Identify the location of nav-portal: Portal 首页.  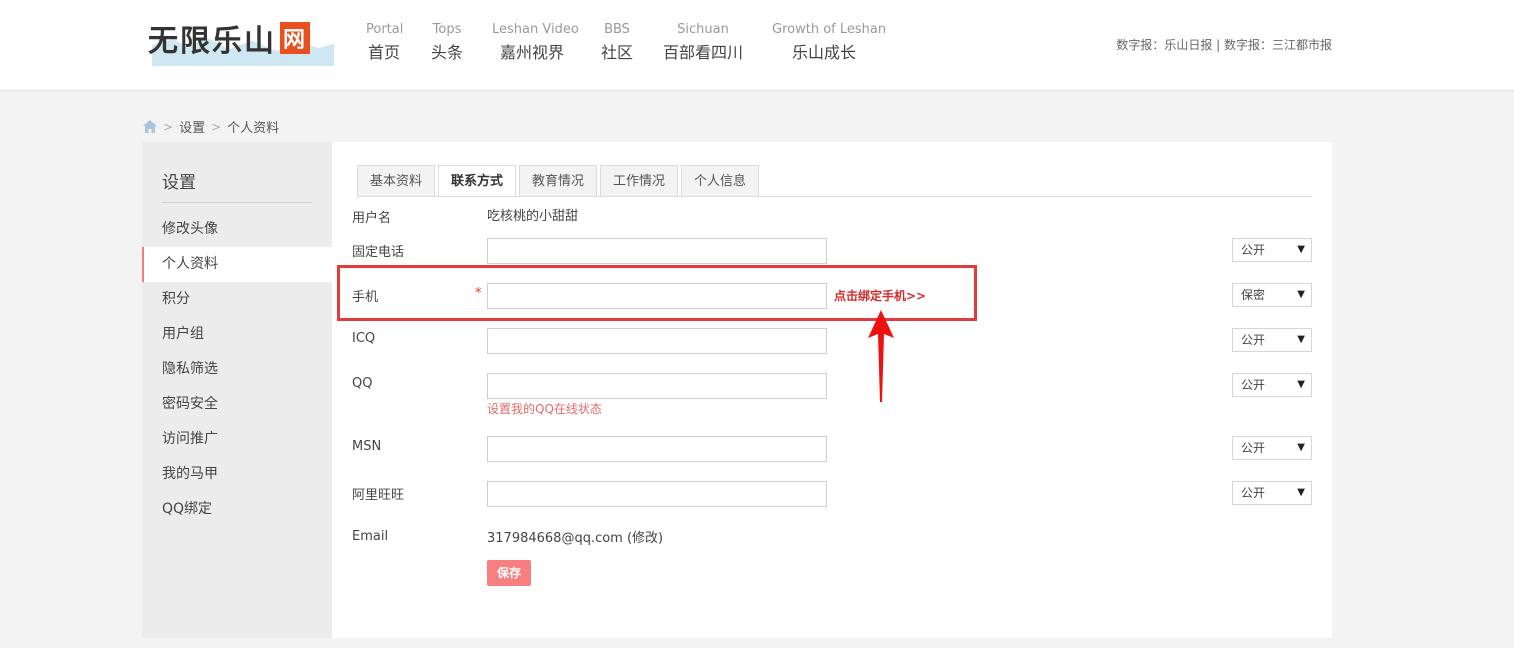
(385, 43).